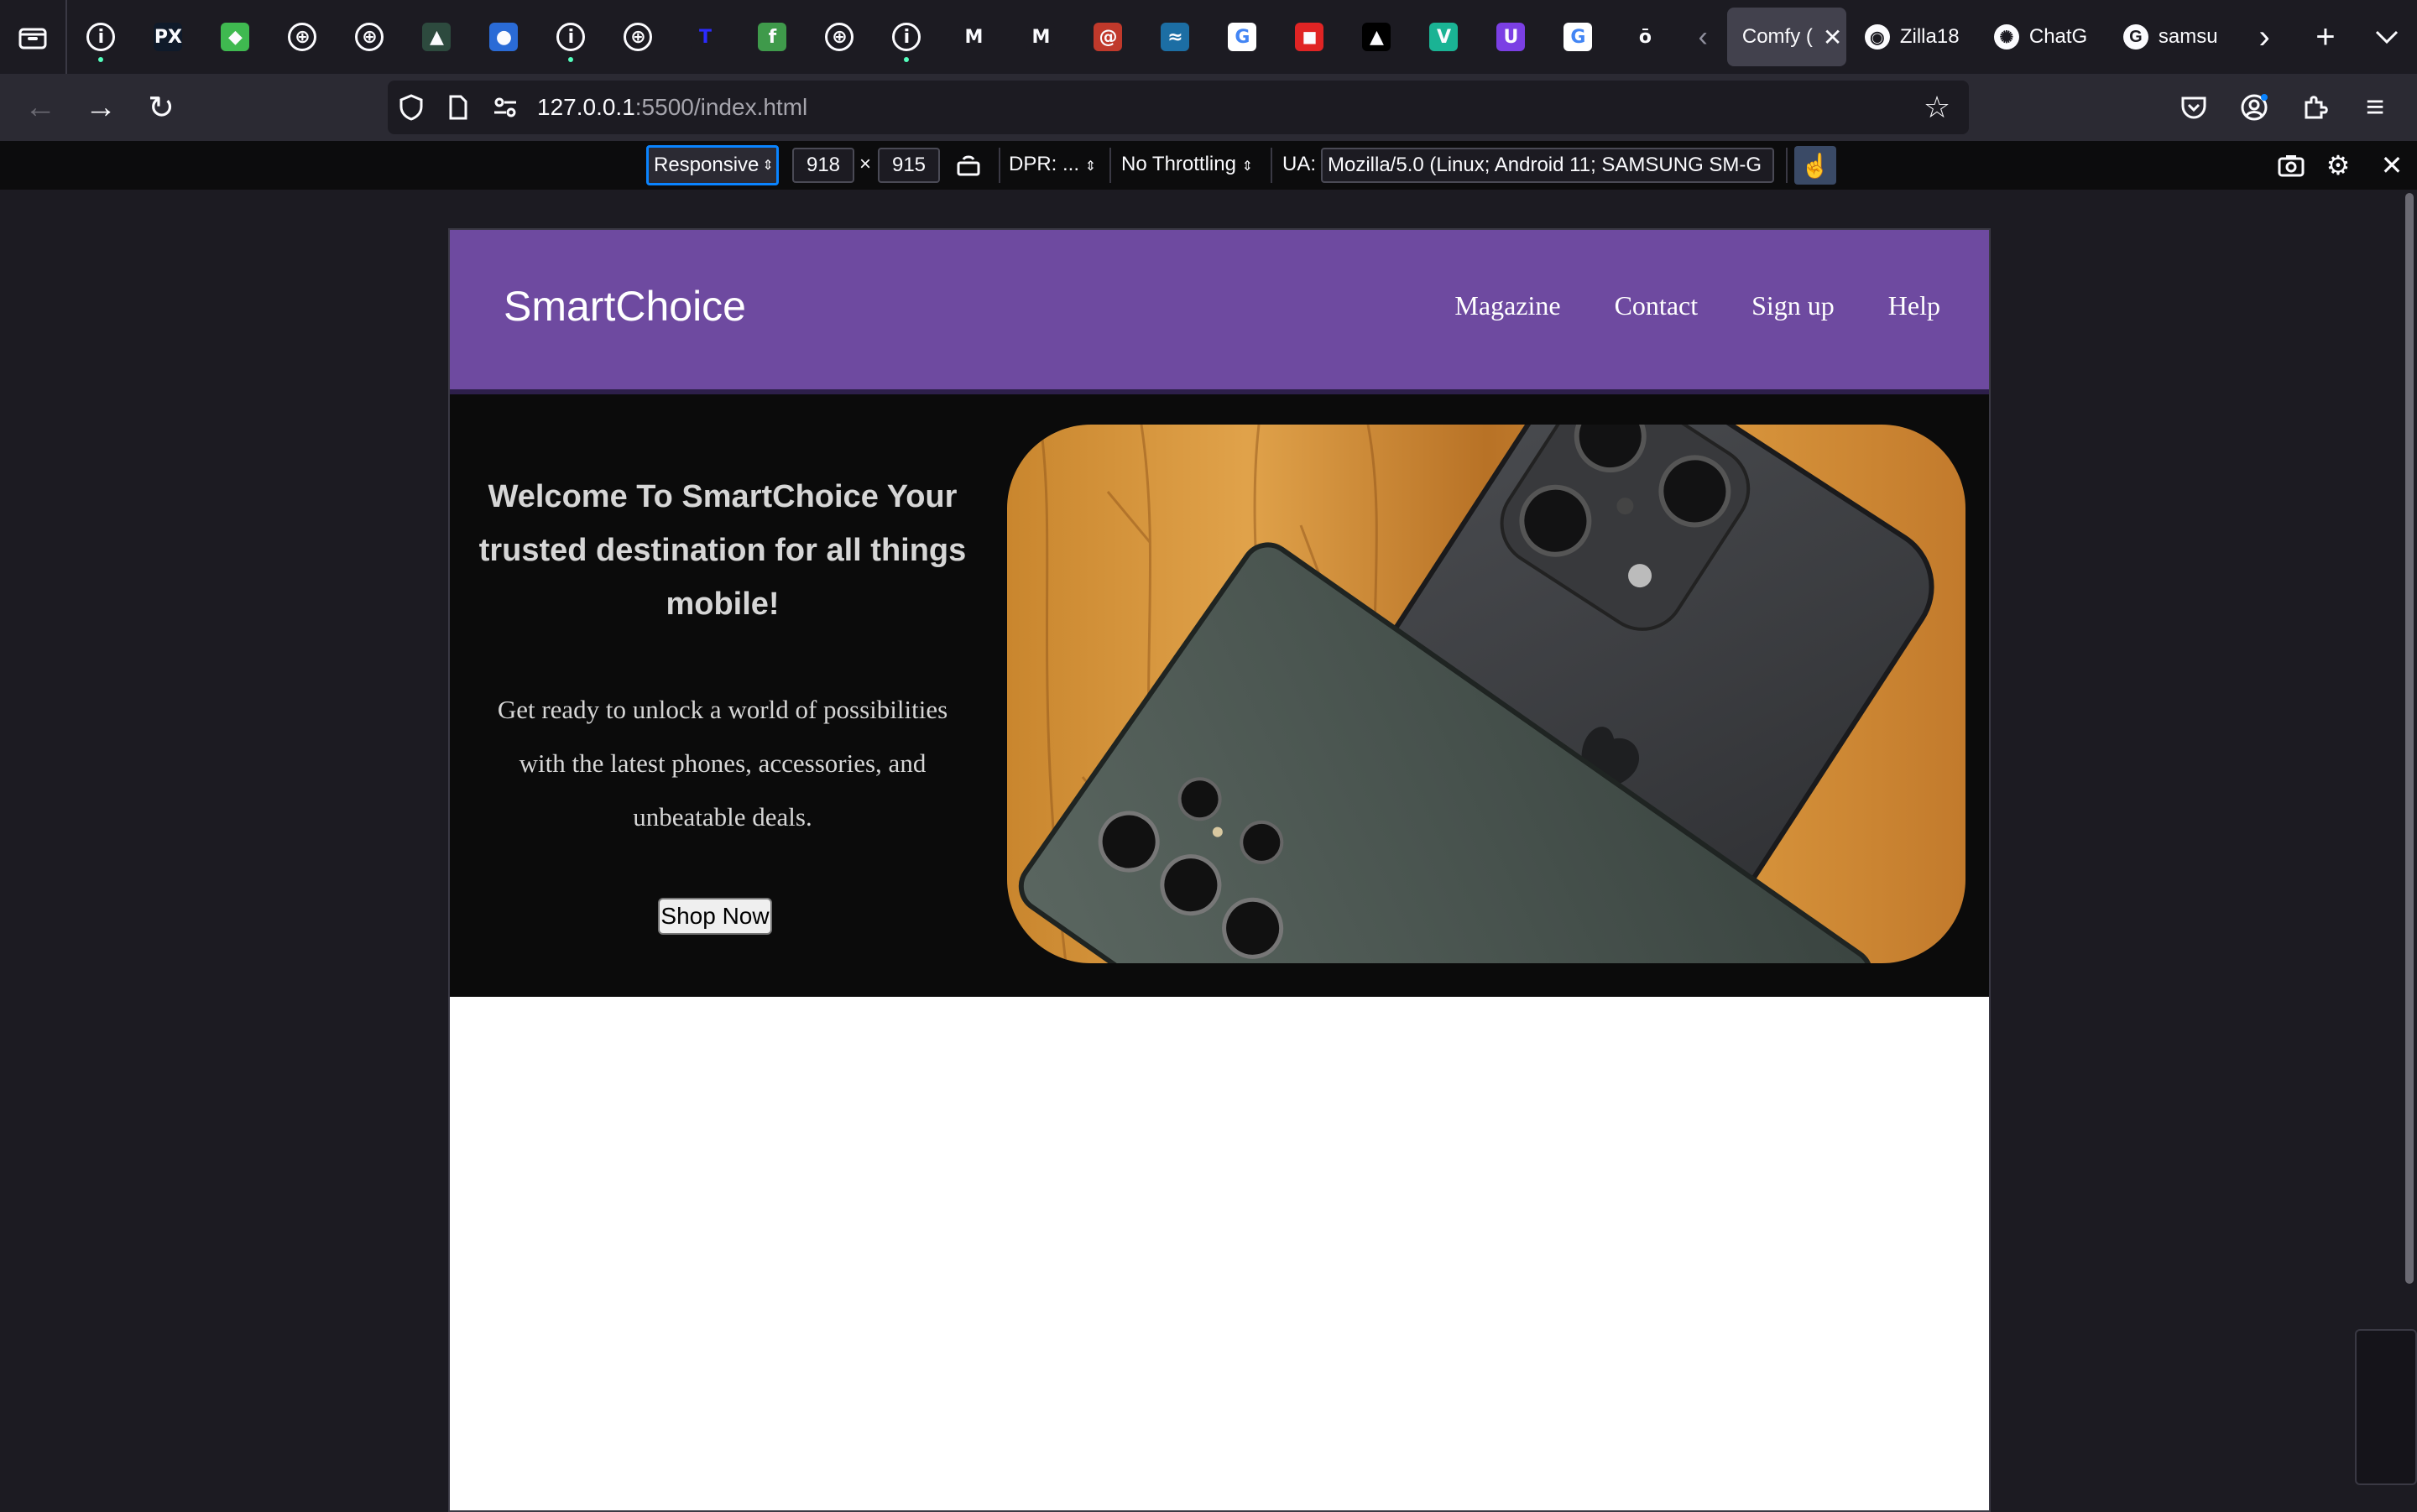 The height and width of the screenshot is (1512, 2417). What do you see at coordinates (2386, 37) in the screenshot?
I see `list-all-tabs-button` at bounding box center [2386, 37].